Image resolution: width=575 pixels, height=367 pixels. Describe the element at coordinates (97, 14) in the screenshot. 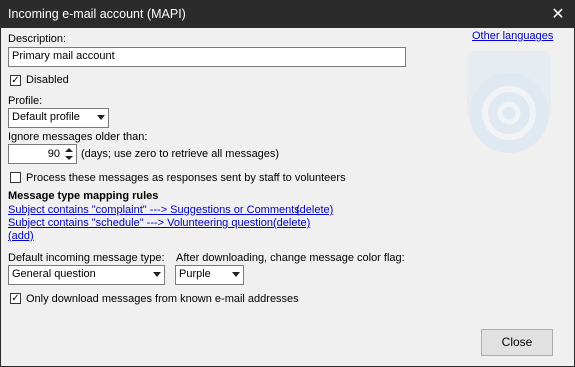

I see `window-title: Incoming e-mail account (MAPI)` at that location.